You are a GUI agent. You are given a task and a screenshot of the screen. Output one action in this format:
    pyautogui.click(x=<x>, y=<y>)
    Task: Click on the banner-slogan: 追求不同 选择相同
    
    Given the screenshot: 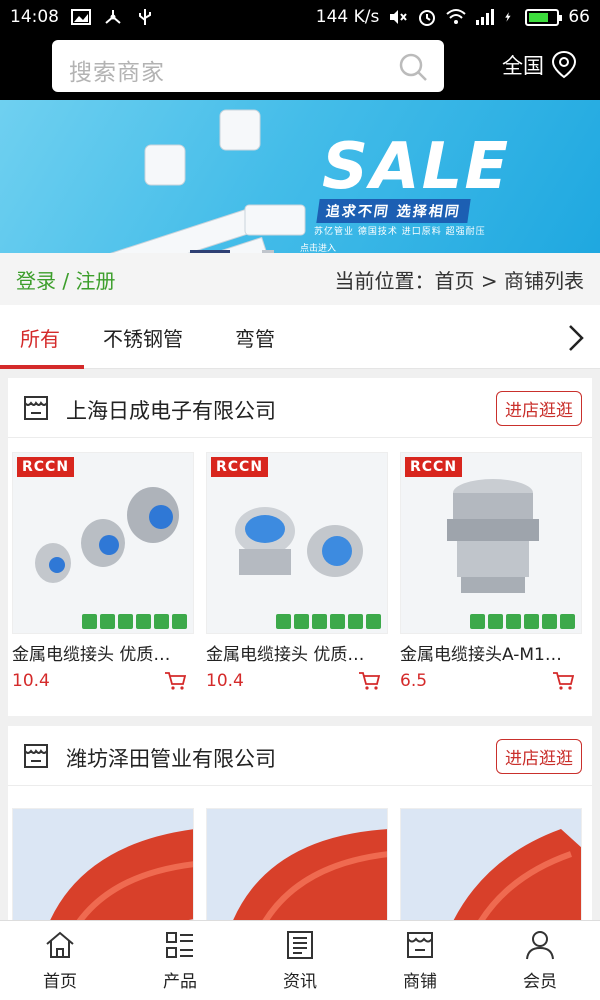 What is the action you would take?
    pyautogui.click(x=393, y=211)
    